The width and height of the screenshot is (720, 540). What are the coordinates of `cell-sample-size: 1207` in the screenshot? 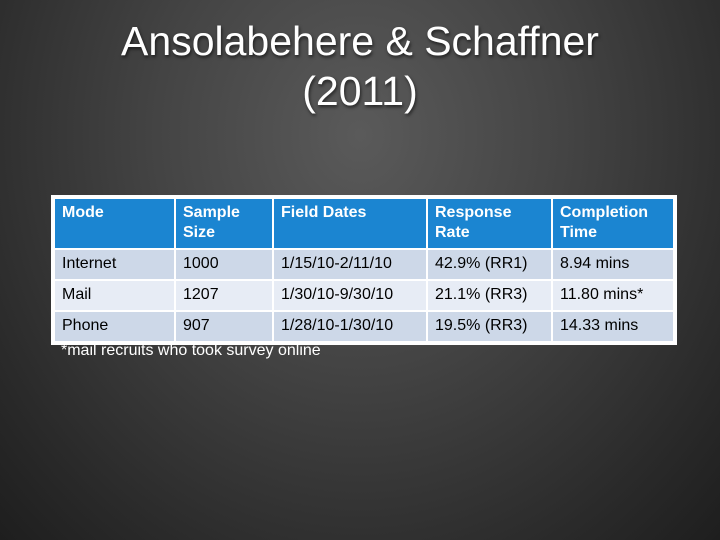 It's located at (224, 295).